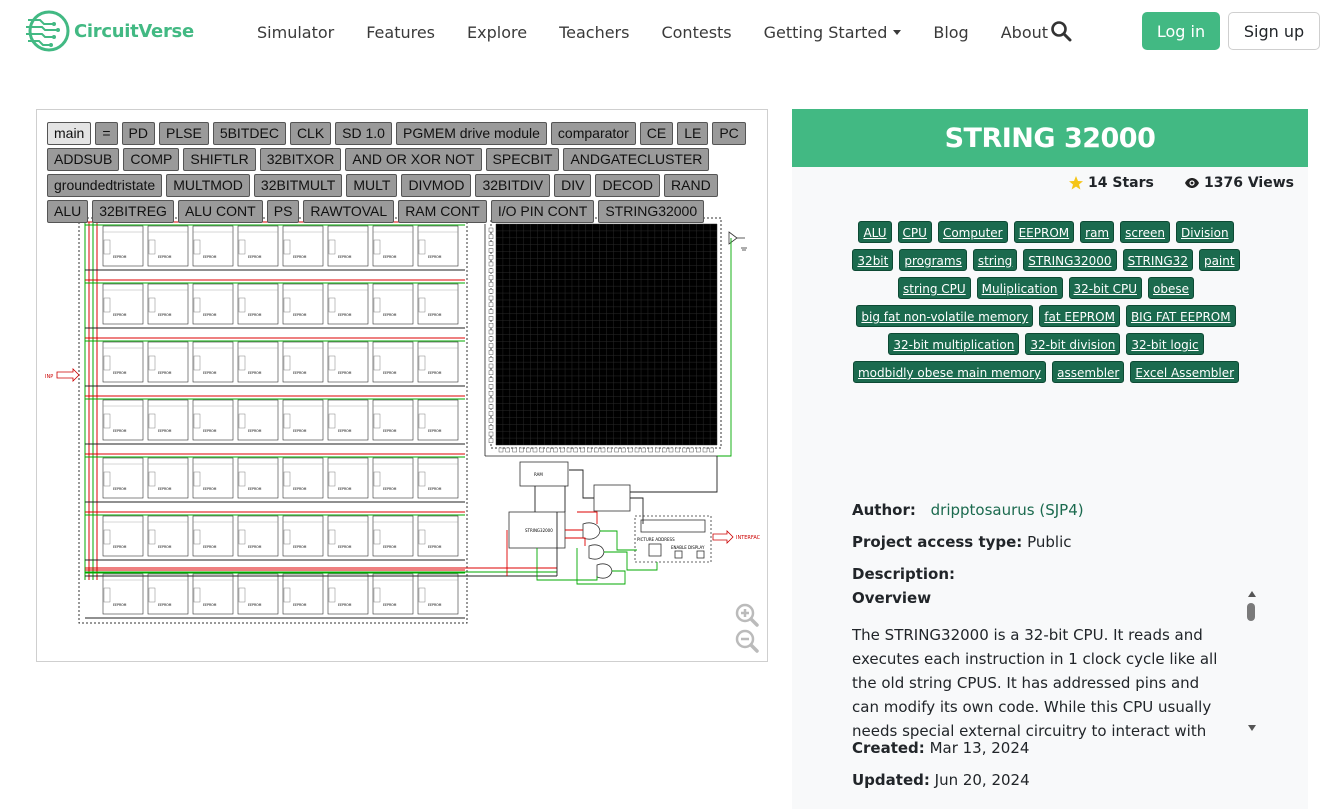 The height and width of the screenshot is (809, 1331). Describe the element at coordinates (995, 260) in the screenshot. I see `tag-item: string` at that location.